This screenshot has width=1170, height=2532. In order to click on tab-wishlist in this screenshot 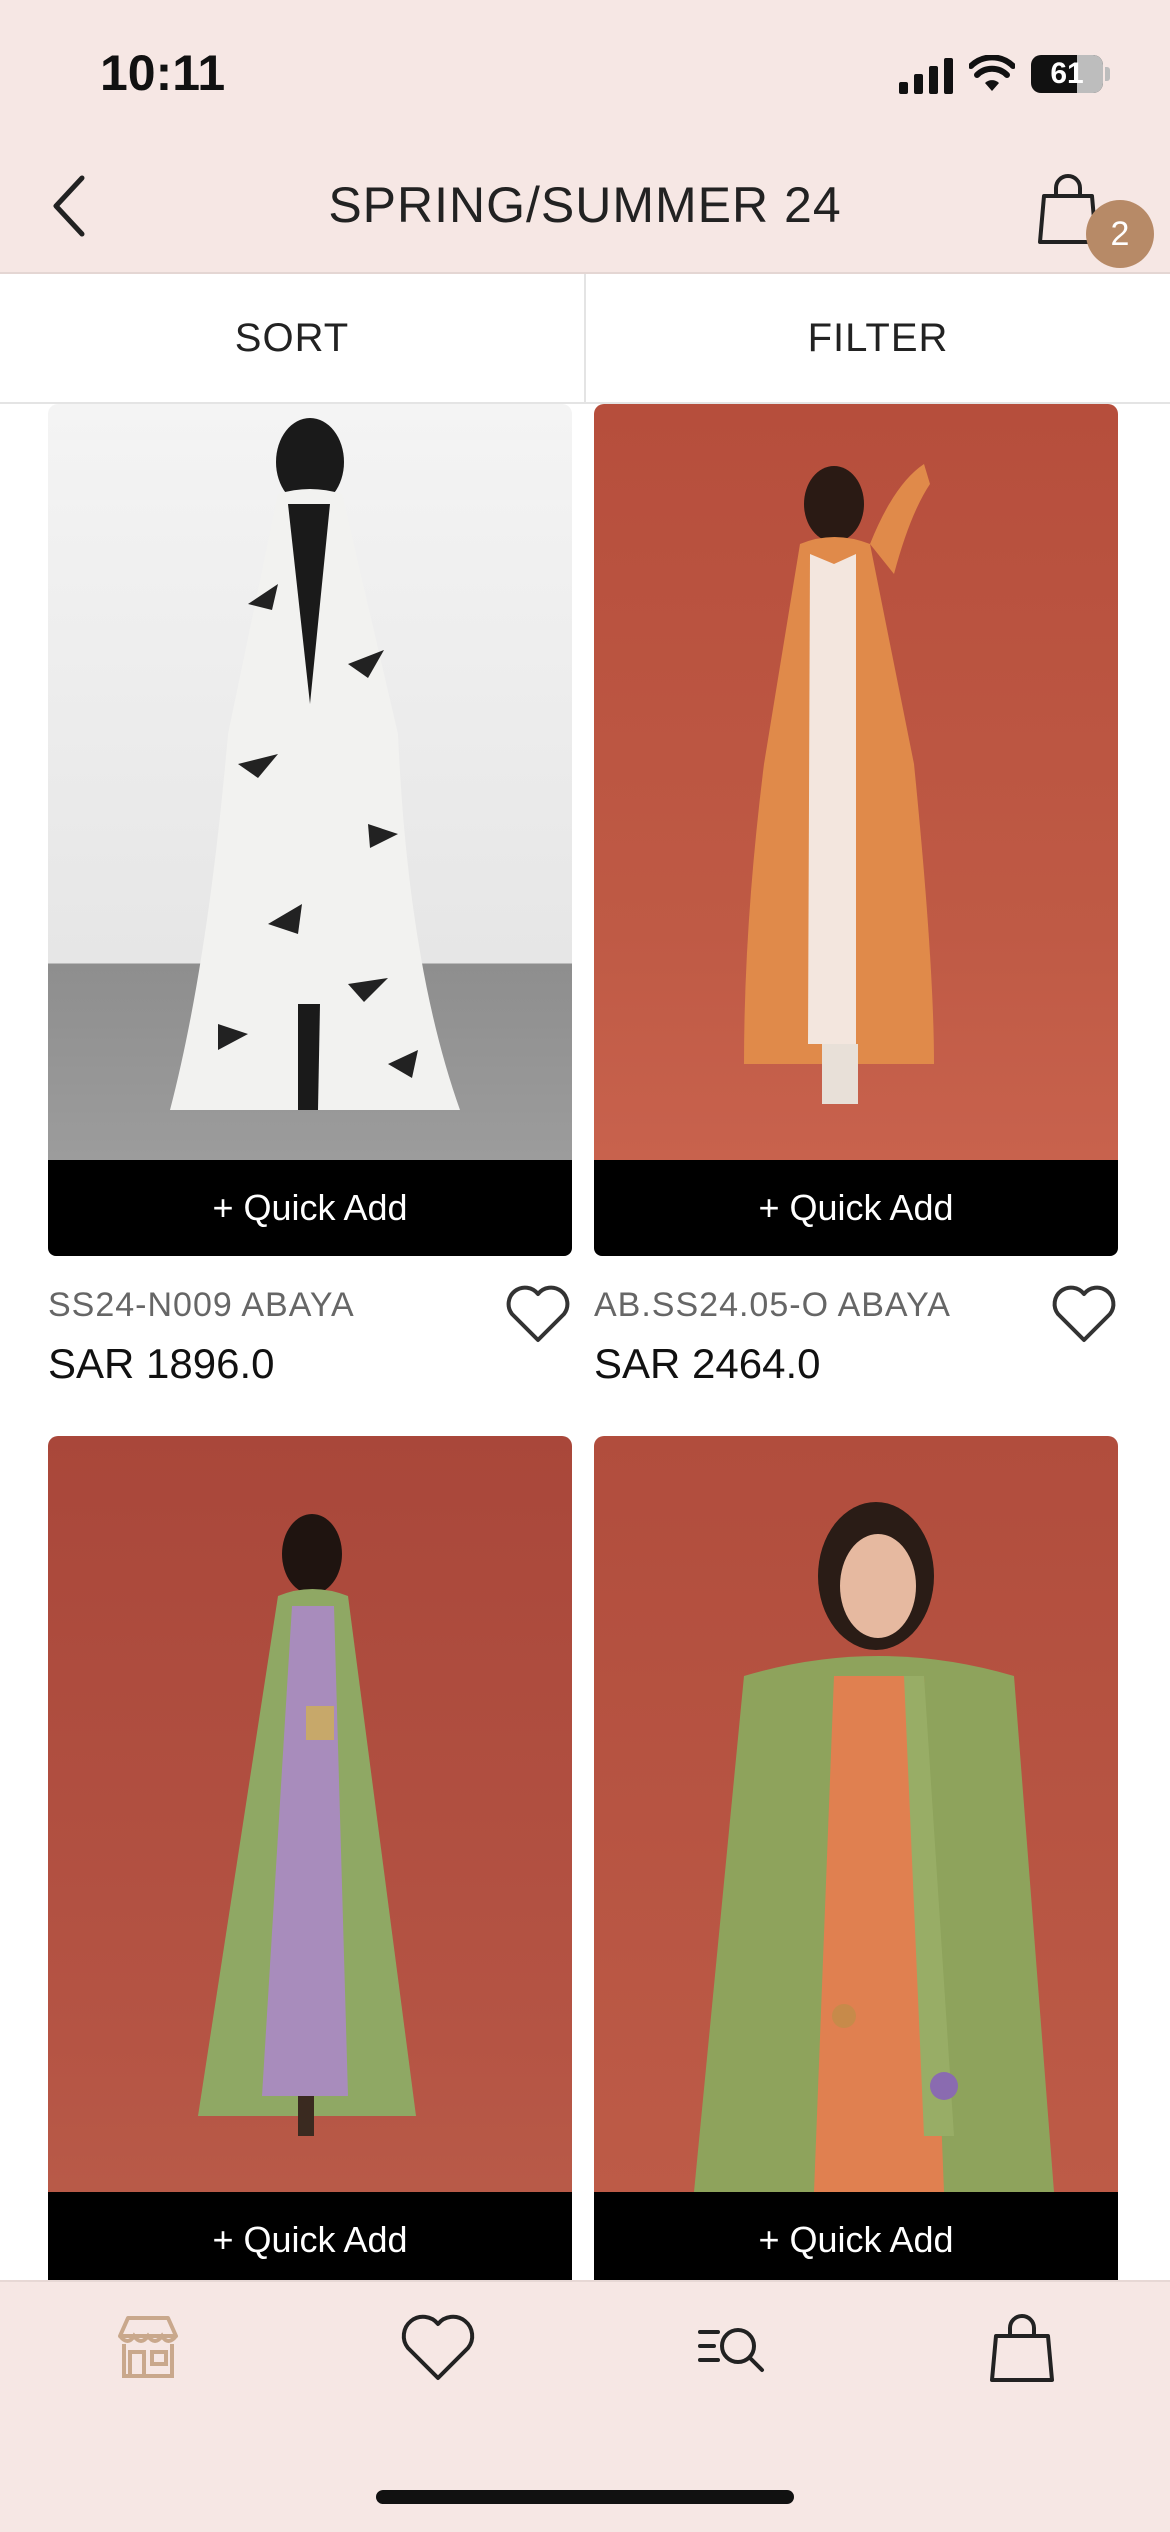, I will do `click(438, 2348)`.